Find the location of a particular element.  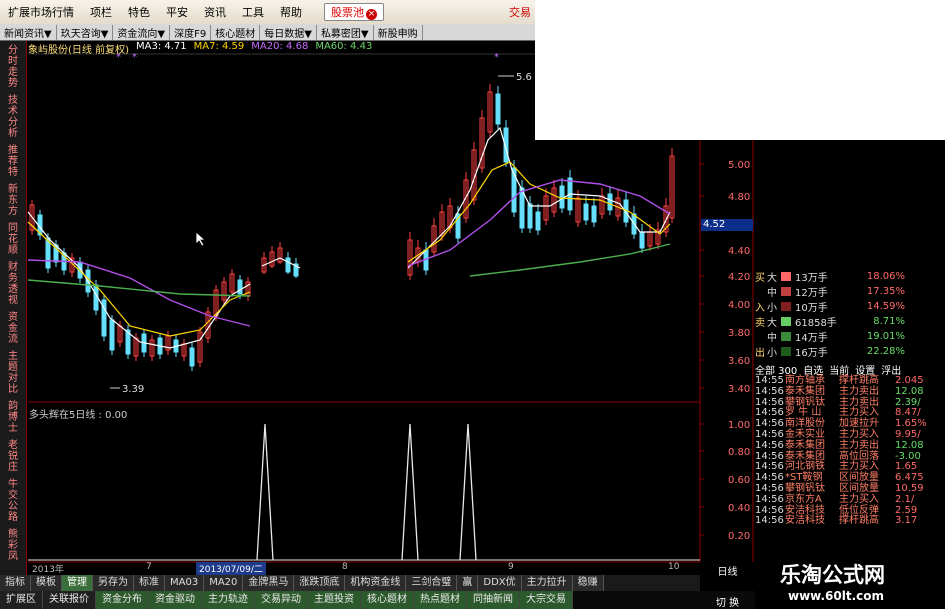

tick-value: 2.1/ is located at coordinates (905, 499).